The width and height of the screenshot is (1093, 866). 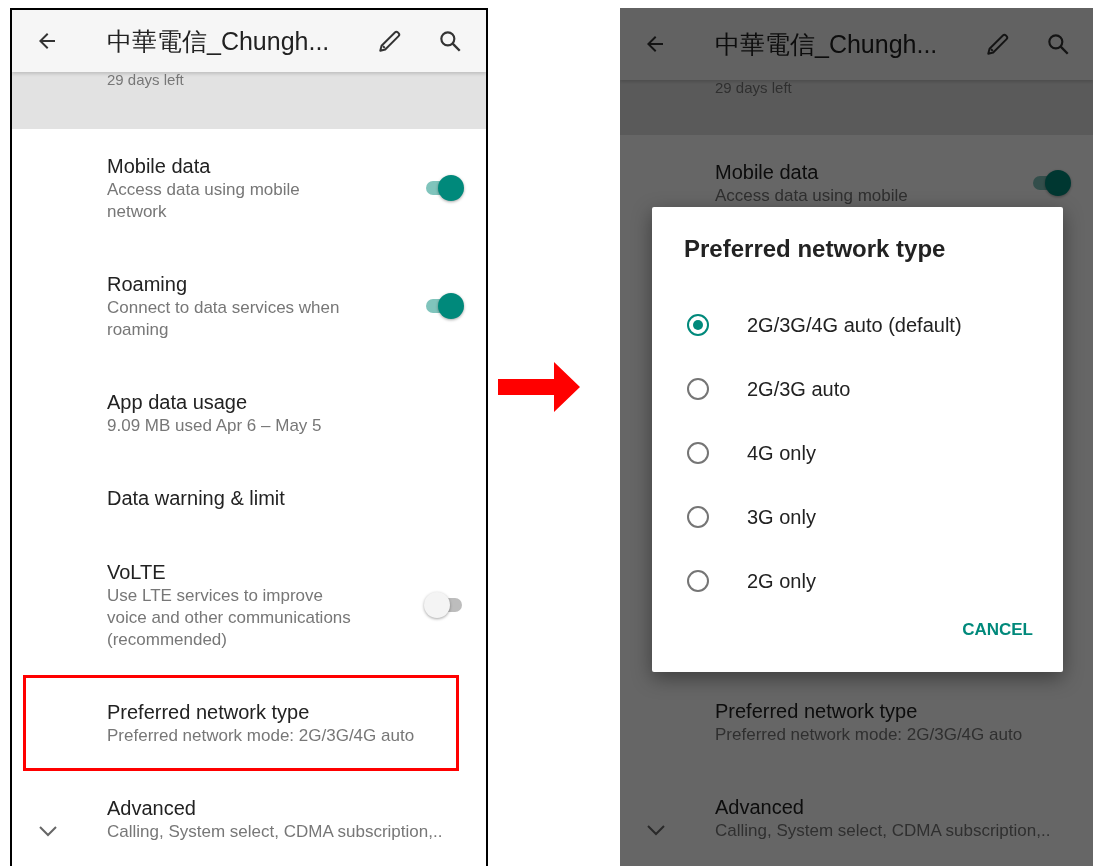 What do you see at coordinates (261, 736) in the screenshot?
I see `setting-summary: Preferred network mode: 2G/3G/4G auto` at bounding box center [261, 736].